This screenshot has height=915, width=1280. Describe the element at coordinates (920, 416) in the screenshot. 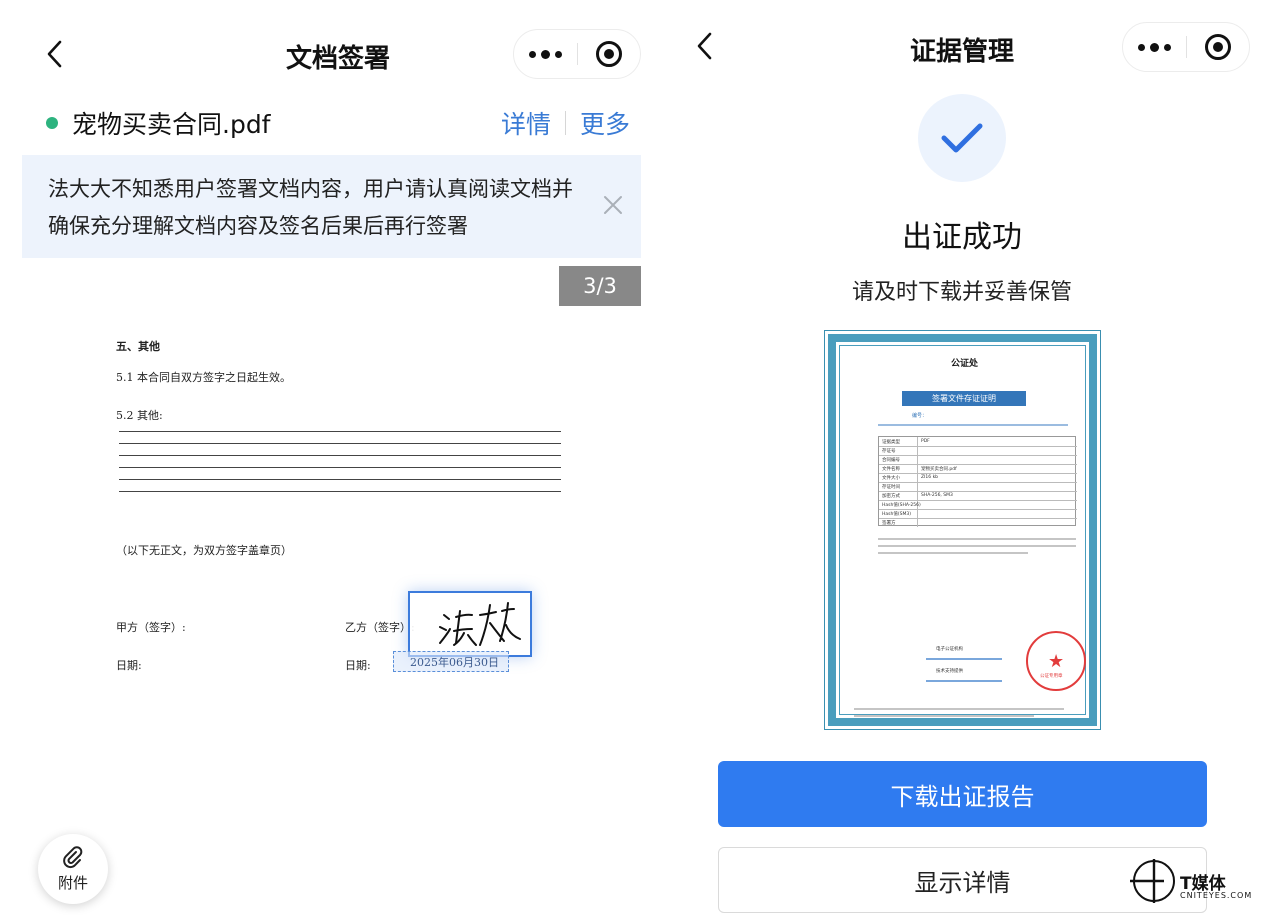

I see `certificate-number-label: 编号：` at that location.